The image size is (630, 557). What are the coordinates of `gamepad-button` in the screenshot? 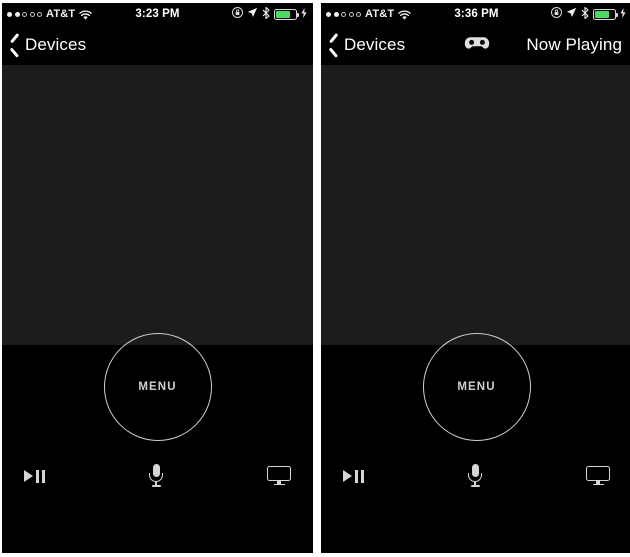 It's located at (477, 45).